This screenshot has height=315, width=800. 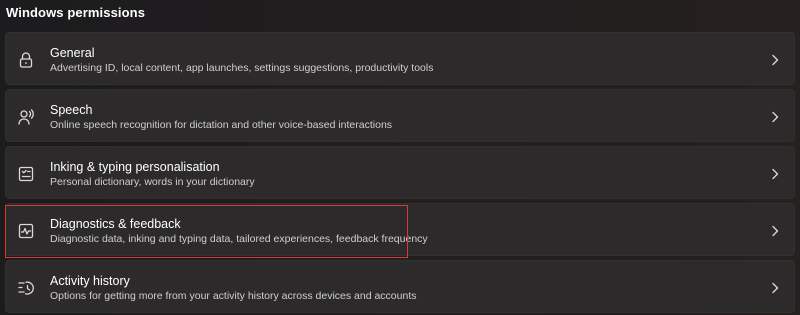 What do you see at coordinates (115, 224) in the screenshot?
I see `setting-item-title: Diagnostics & feedback` at bounding box center [115, 224].